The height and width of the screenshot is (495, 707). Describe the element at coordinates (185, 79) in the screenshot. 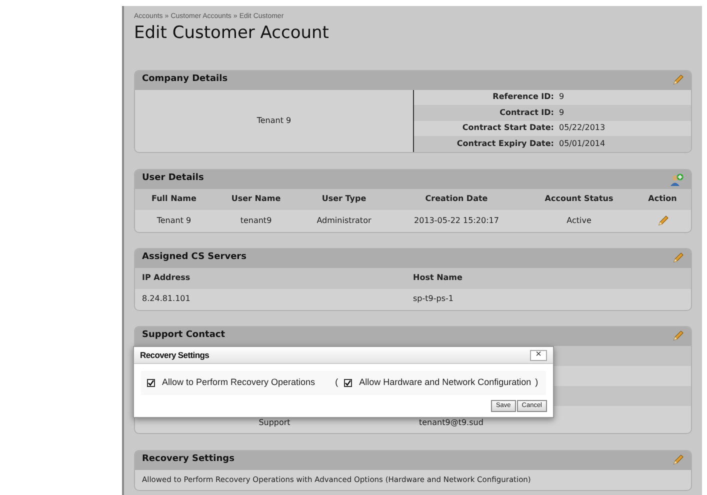

I see `panel-title: Company Details` at that location.